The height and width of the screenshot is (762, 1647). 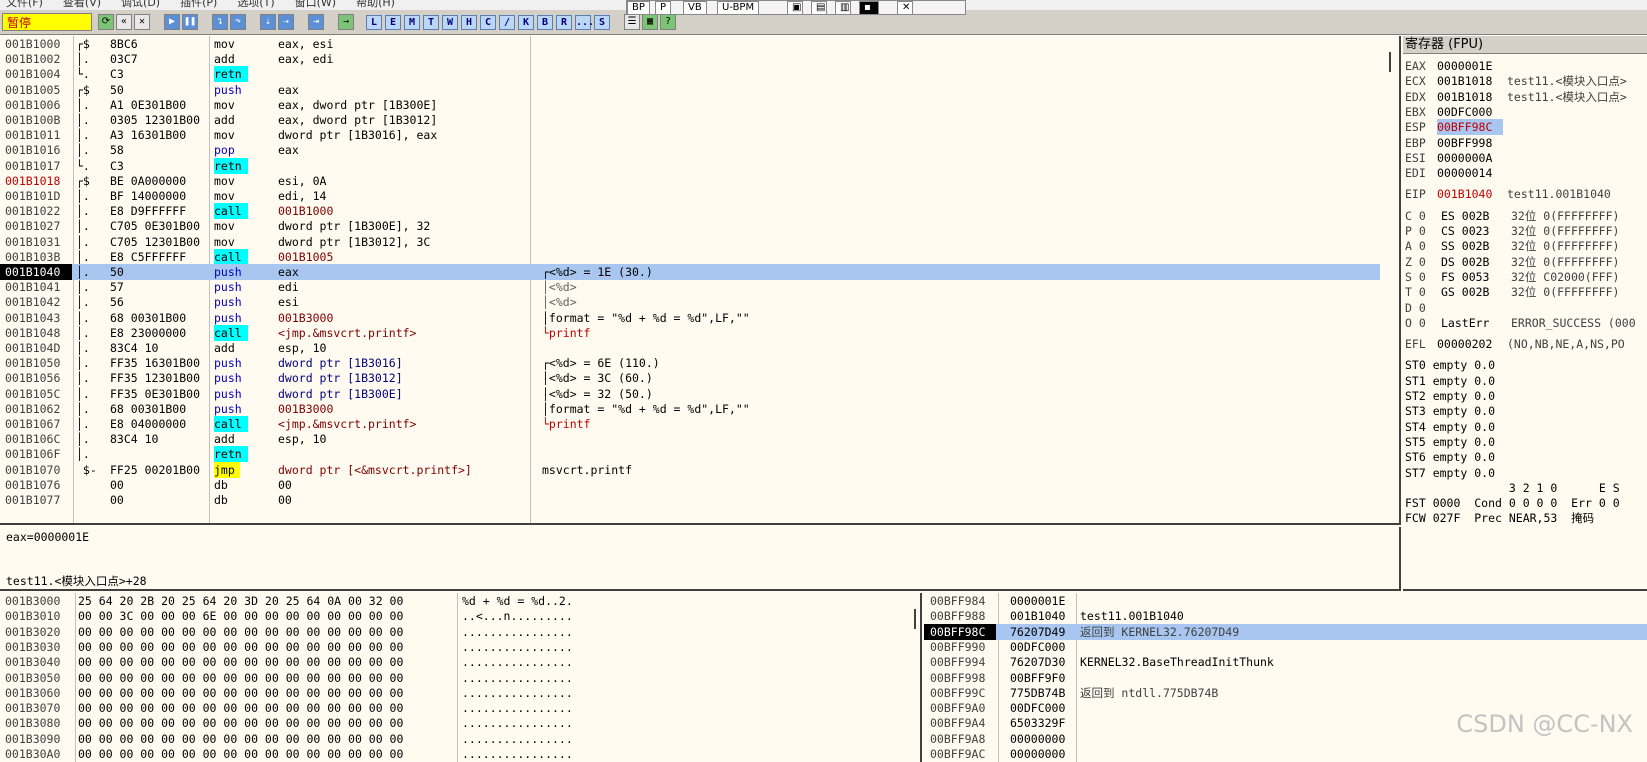 What do you see at coordinates (1470, 66) in the screenshot?
I see `register-value: 0000001E` at bounding box center [1470, 66].